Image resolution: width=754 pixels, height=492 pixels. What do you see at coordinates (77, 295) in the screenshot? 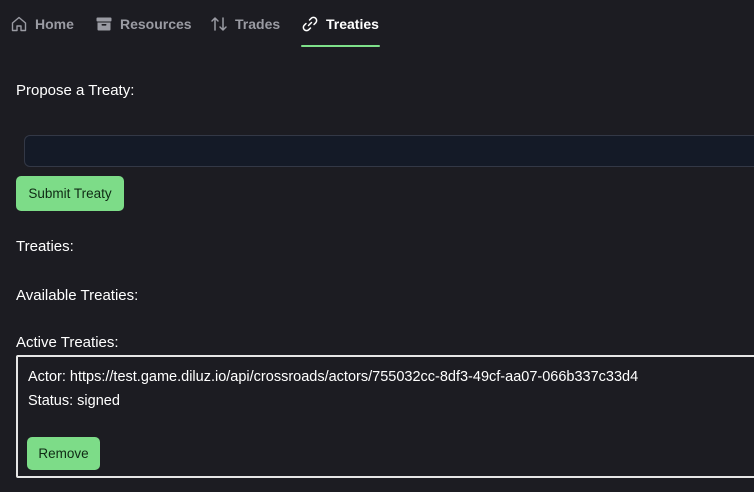
I see `available-treaties-heading: Available Treaties:` at bounding box center [77, 295].